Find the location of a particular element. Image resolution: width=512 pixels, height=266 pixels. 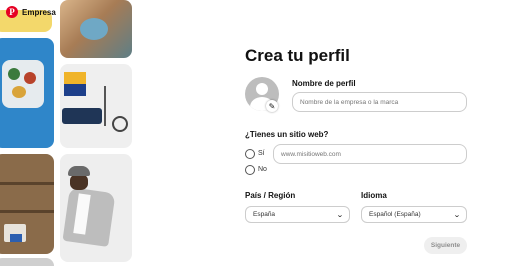

collage-image-shelves is located at coordinates (27, 204).